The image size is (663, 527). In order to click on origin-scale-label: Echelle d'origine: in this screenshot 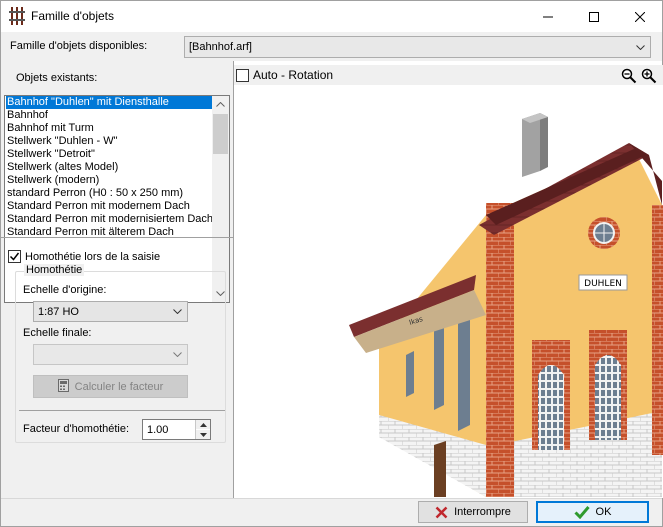, I will do `click(65, 290)`.